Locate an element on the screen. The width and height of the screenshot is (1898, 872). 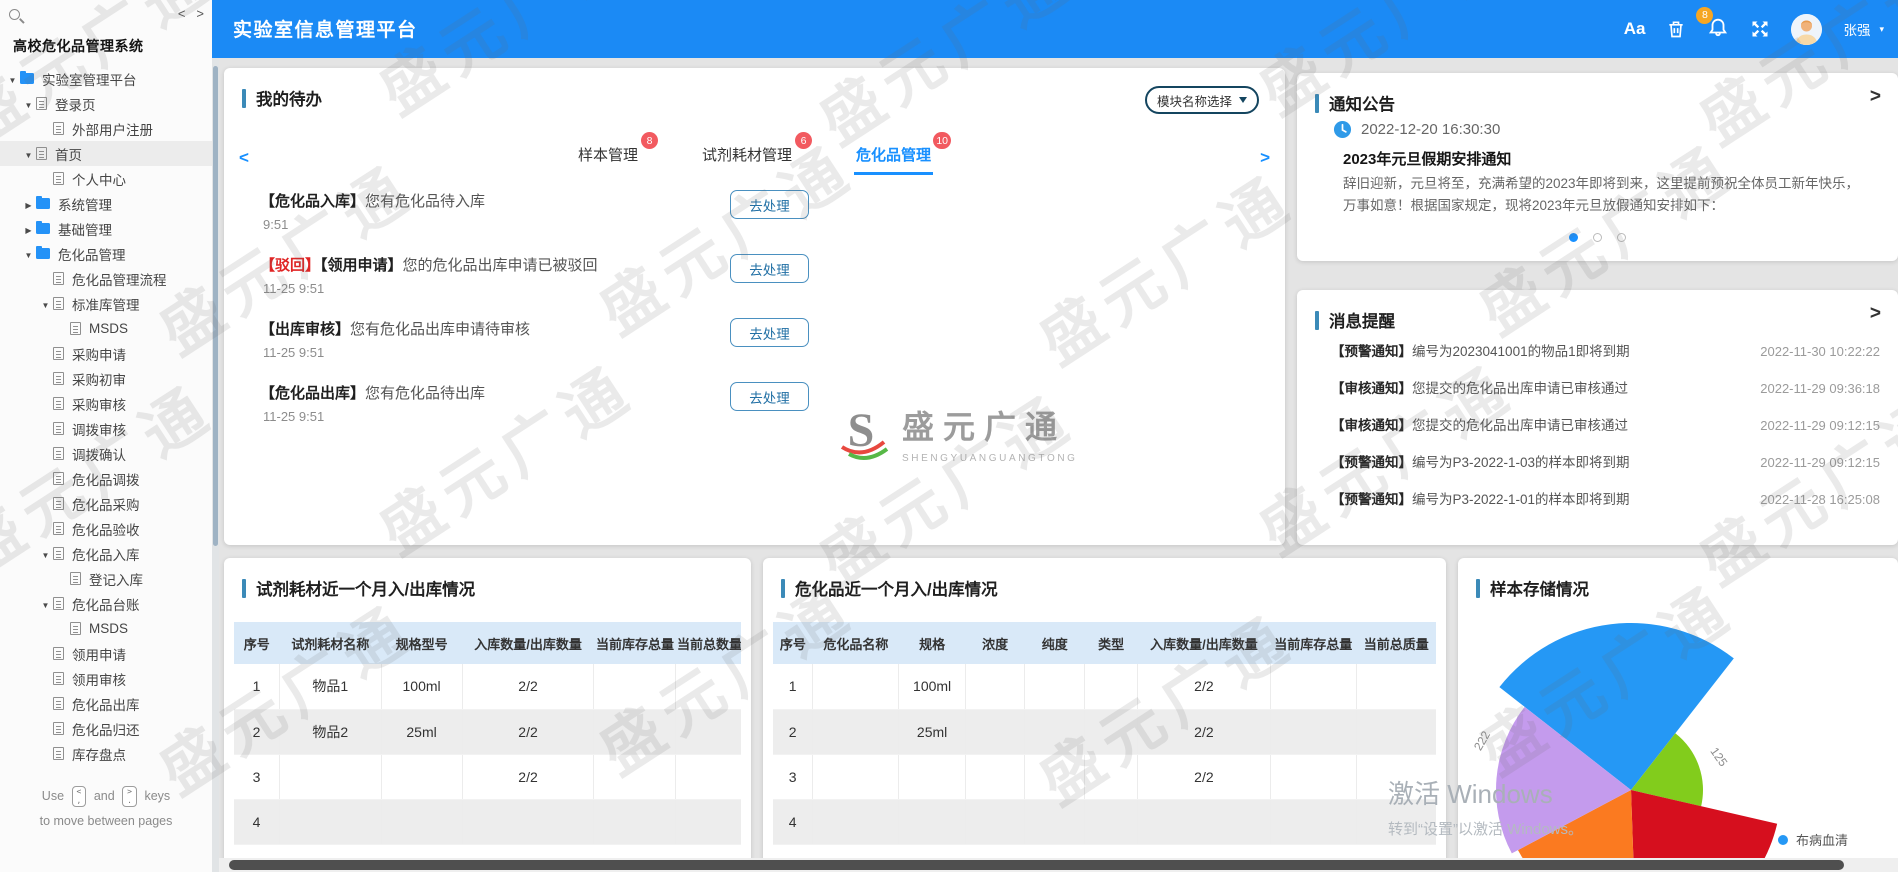
column-header: 入库数量/出库数量 is located at coordinates (528, 643).